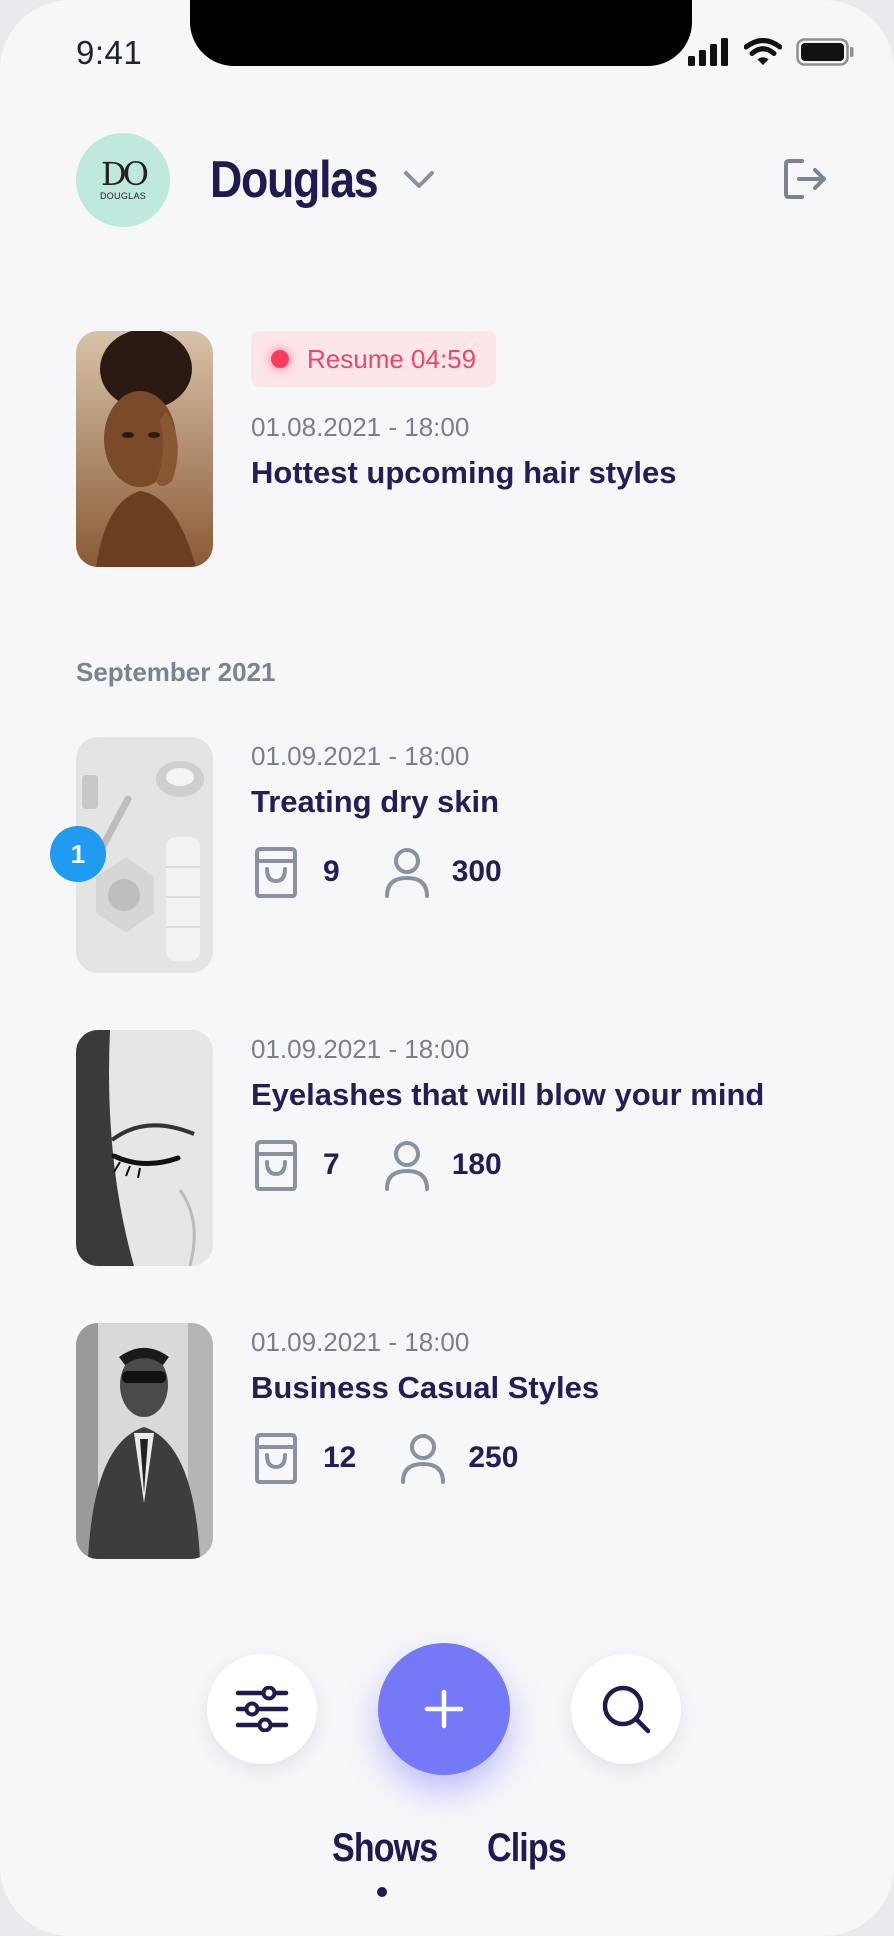 The image size is (894, 1936). What do you see at coordinates (464, 472) in the screenshot?
I see `show-title: Hottest upcoming hair styles` at bounding box center [464, 472].